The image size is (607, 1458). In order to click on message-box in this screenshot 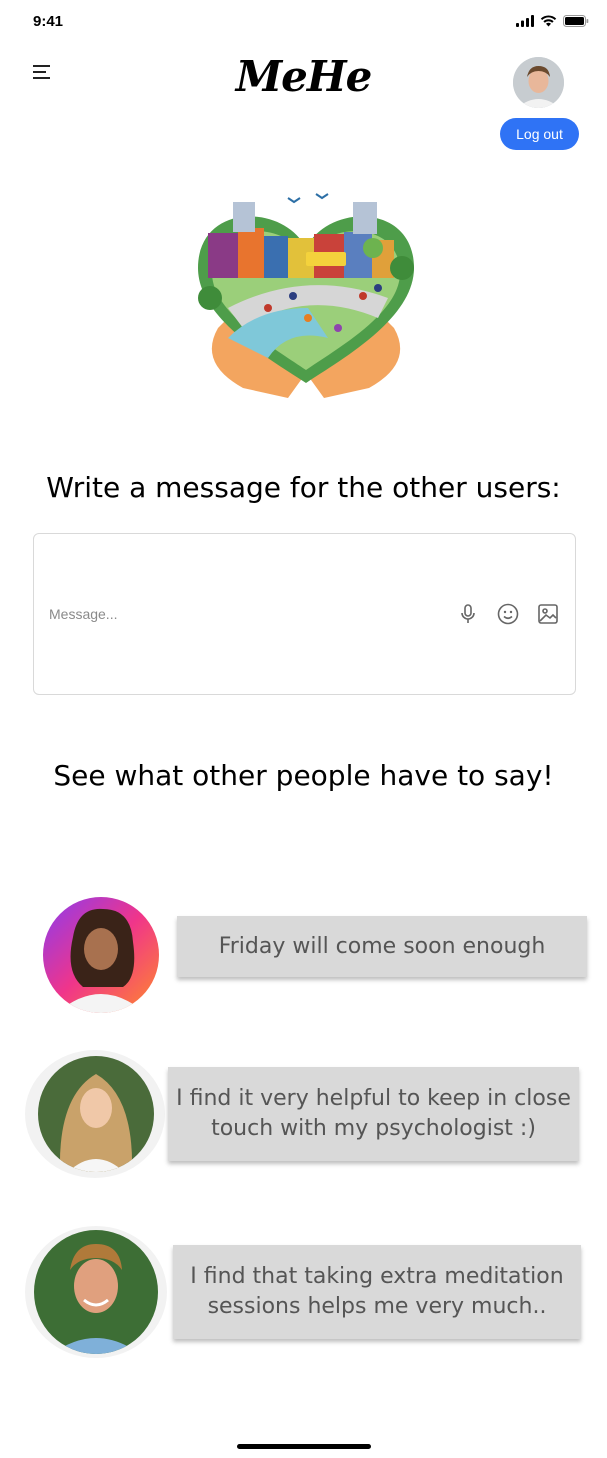, I will do `click(304, 614)`.